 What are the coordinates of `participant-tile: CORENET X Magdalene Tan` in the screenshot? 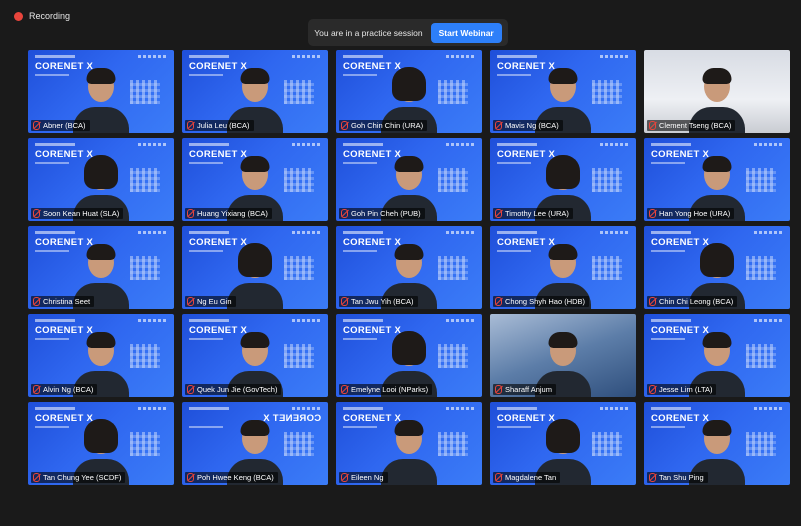 It's located at (563, 443).